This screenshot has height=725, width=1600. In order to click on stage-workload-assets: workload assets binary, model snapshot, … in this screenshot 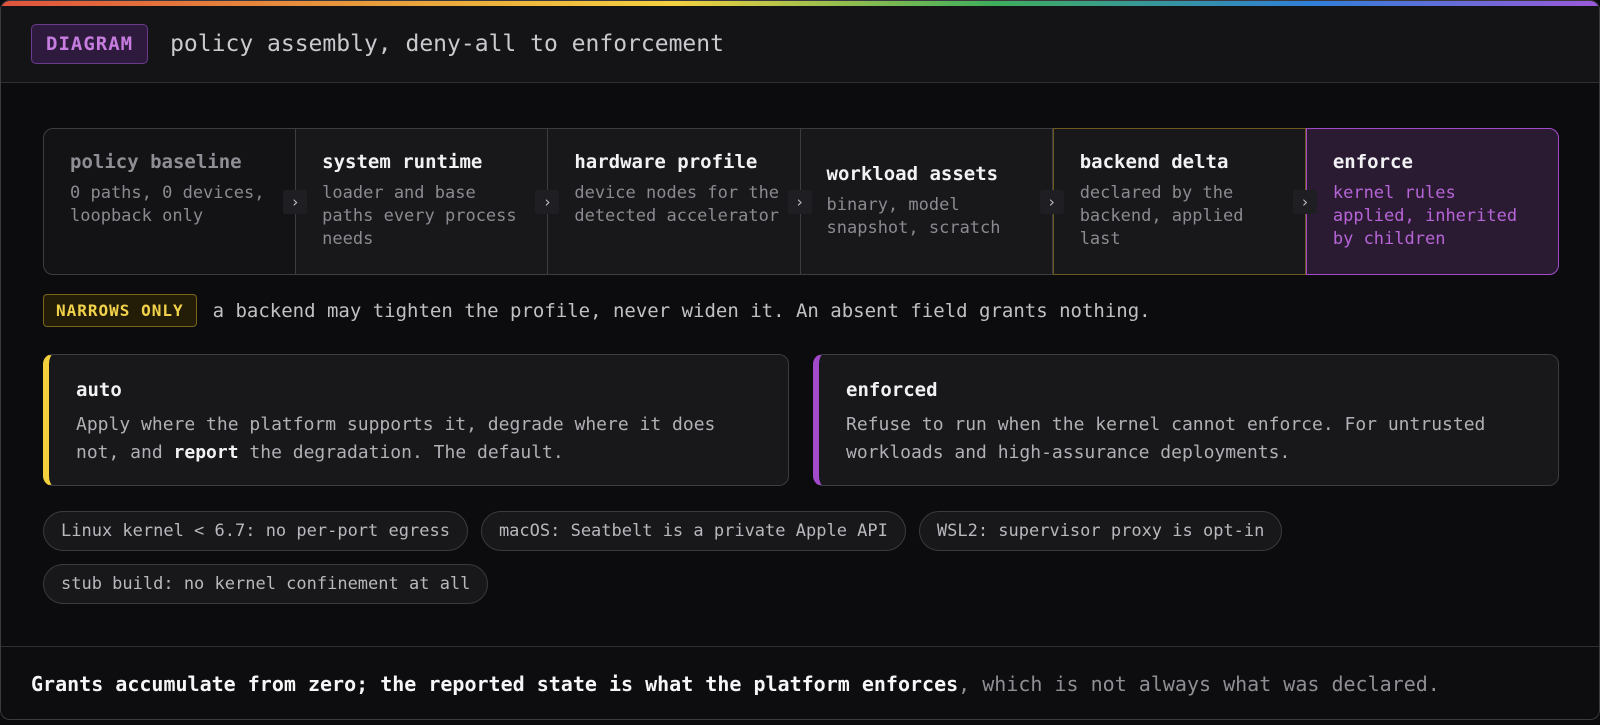, I will do `click(932, 201)`.